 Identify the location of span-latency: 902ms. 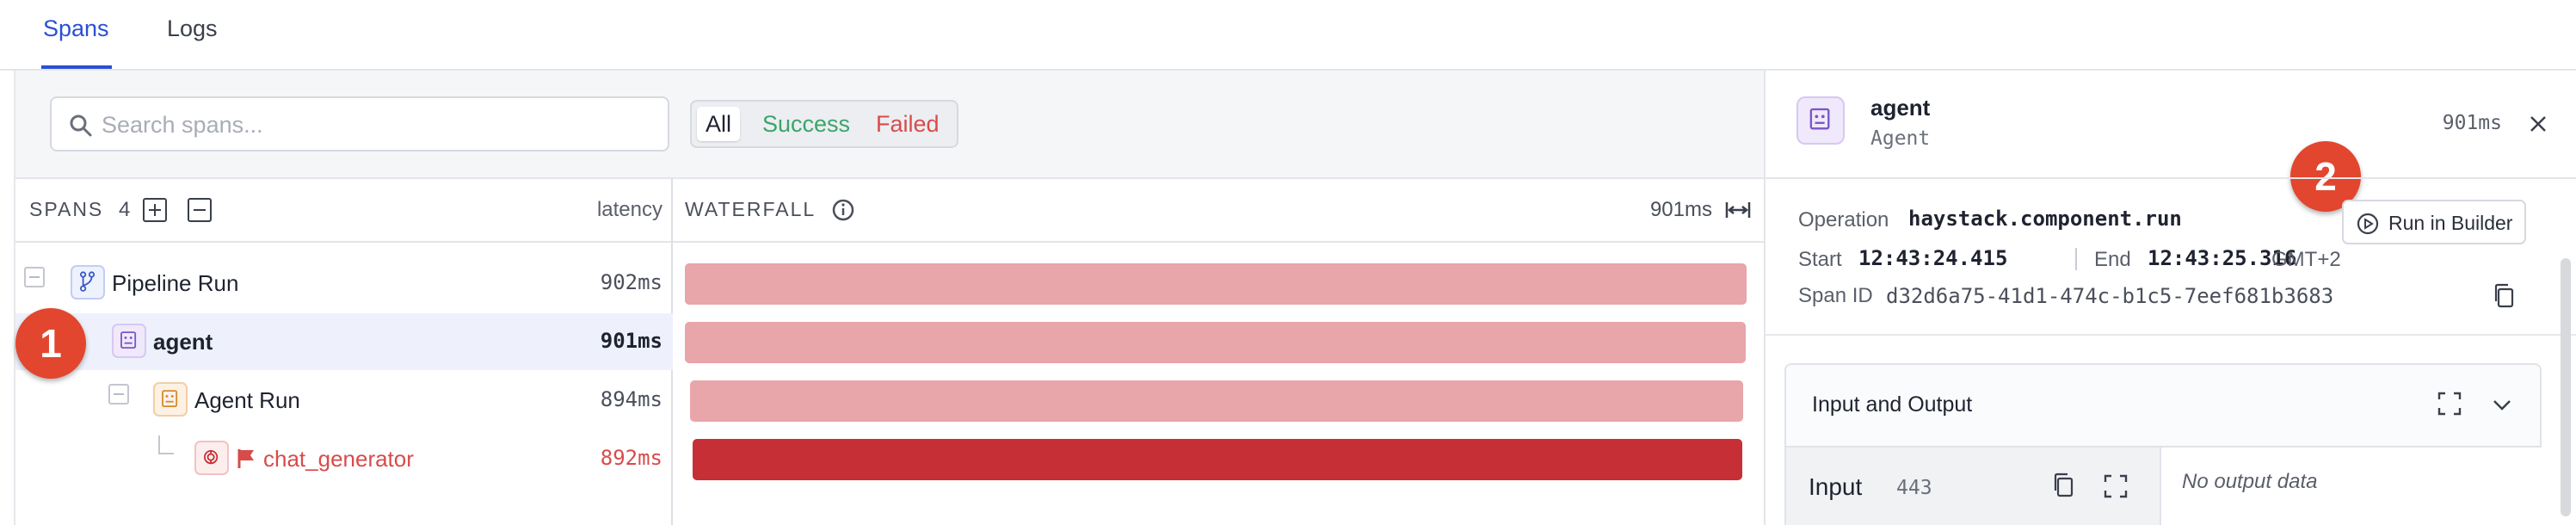
(631, 282).